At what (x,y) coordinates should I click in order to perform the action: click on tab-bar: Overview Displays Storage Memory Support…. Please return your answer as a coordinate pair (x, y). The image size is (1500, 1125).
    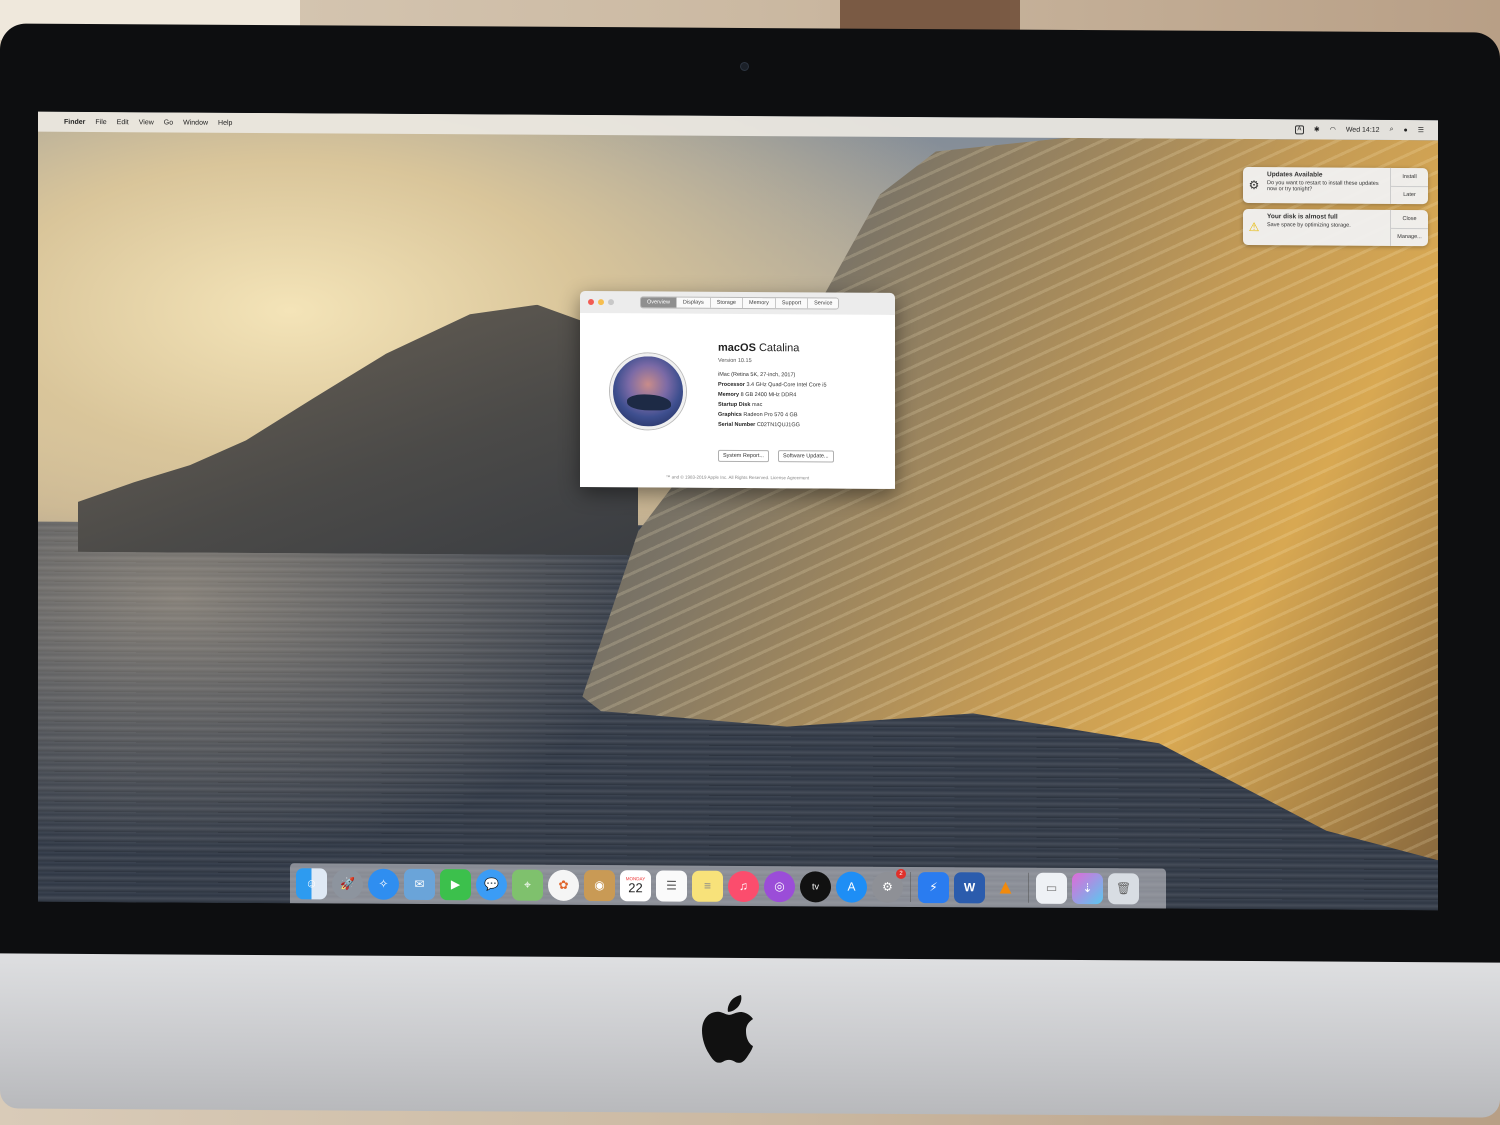
    Looking at the image, I should click on (740, 303).